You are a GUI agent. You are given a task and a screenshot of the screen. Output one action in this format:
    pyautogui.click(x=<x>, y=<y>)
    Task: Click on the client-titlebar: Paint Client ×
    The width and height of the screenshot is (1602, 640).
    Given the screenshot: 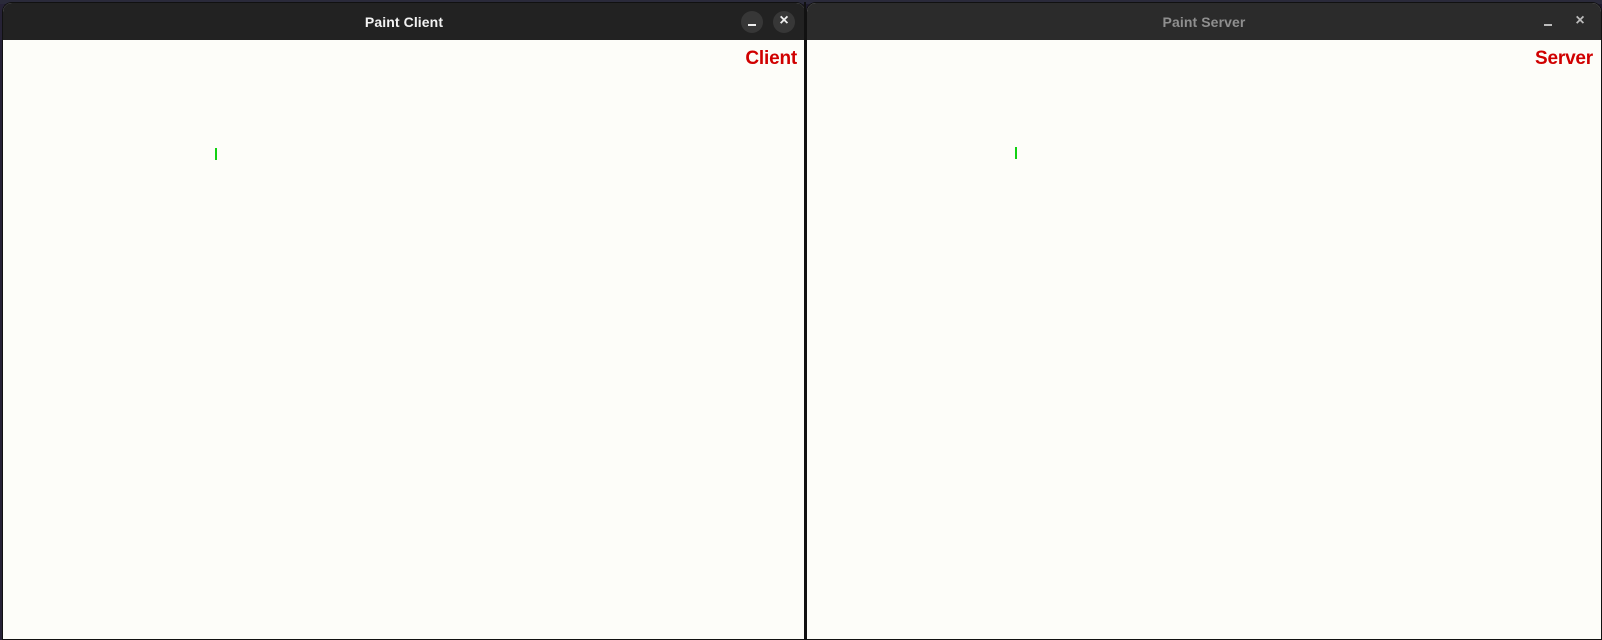 What is the action you would take?
    pyautogui.click(x=404, y=21)
    